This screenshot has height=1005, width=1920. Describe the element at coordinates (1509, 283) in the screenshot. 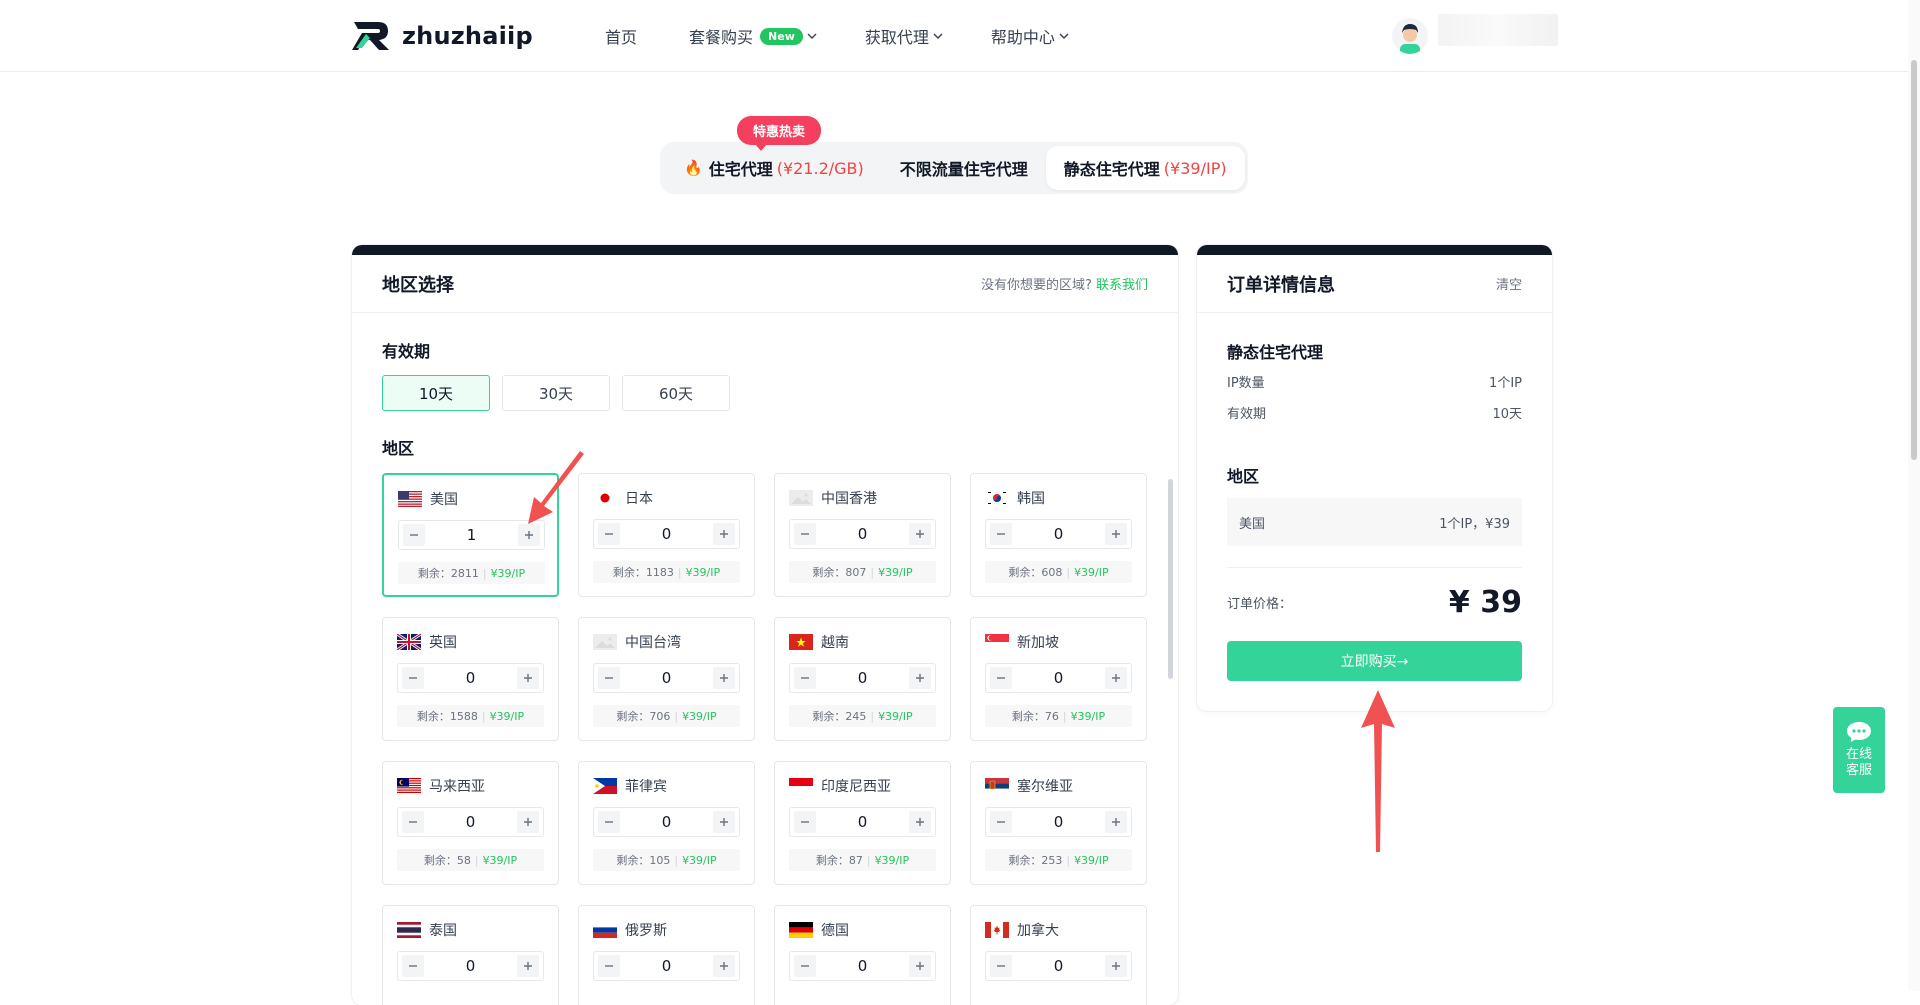

I see `clear-button: 清空` at that location.